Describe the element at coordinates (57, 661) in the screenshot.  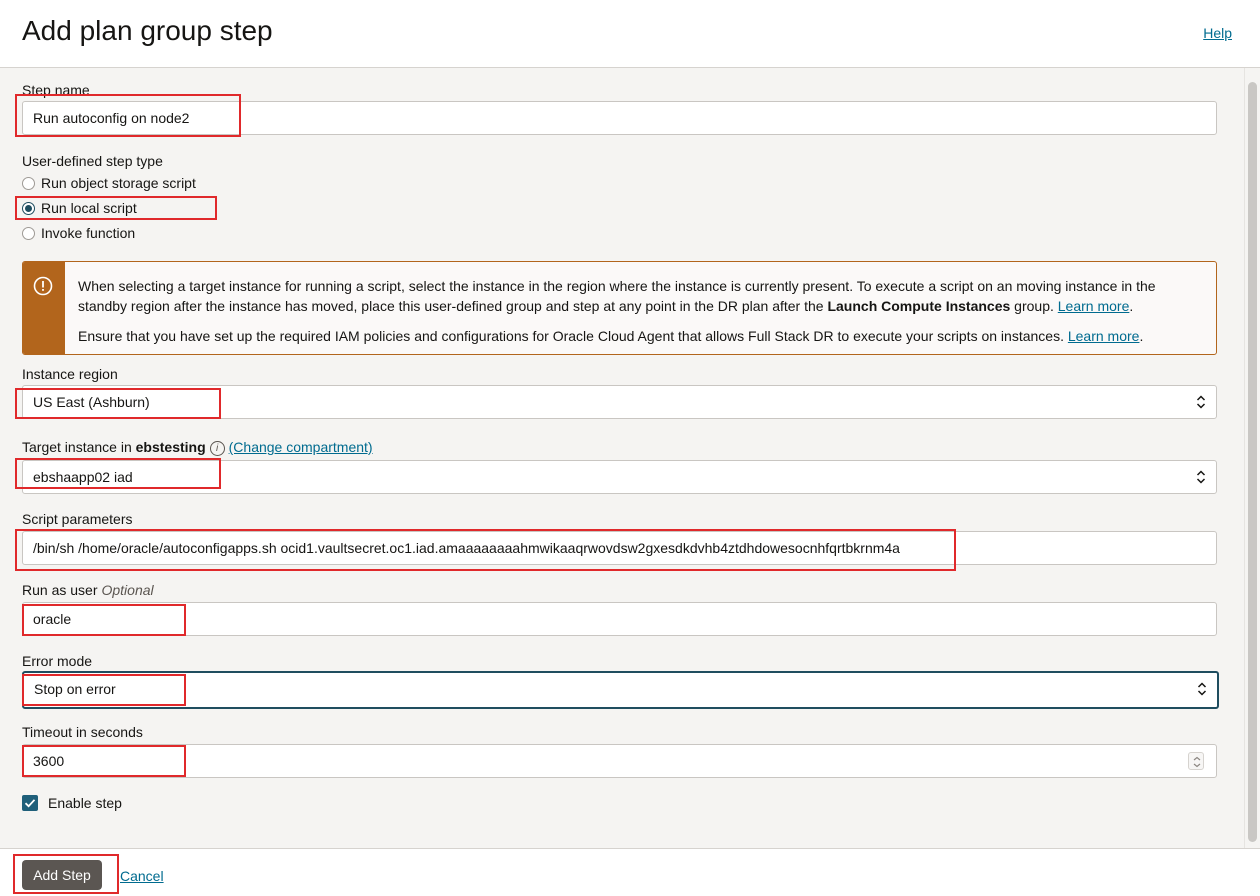
I see `error-mode-label: Error mode` at that location.